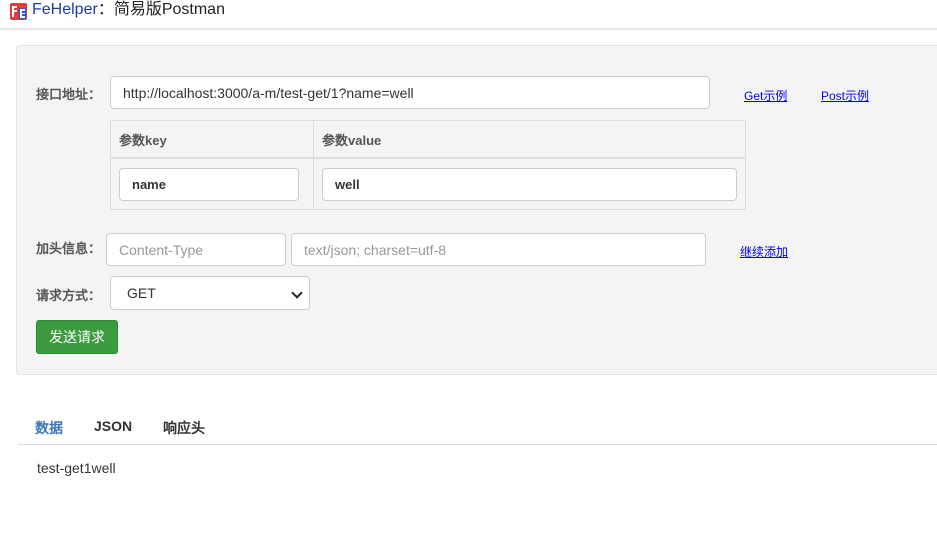  What do you see at coordinates (498, 249) in the screenshot?
I see `header-value-input` at bounding box center [498, 249].